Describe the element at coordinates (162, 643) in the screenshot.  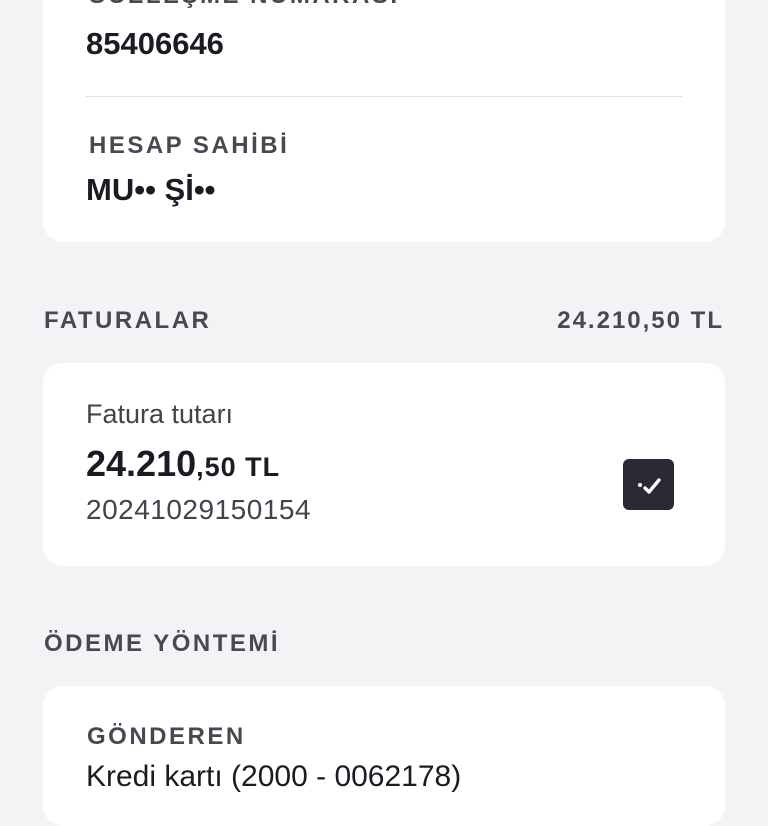
I see `payment-section-title: ÖDEME YÖNTEMİ` at that location.